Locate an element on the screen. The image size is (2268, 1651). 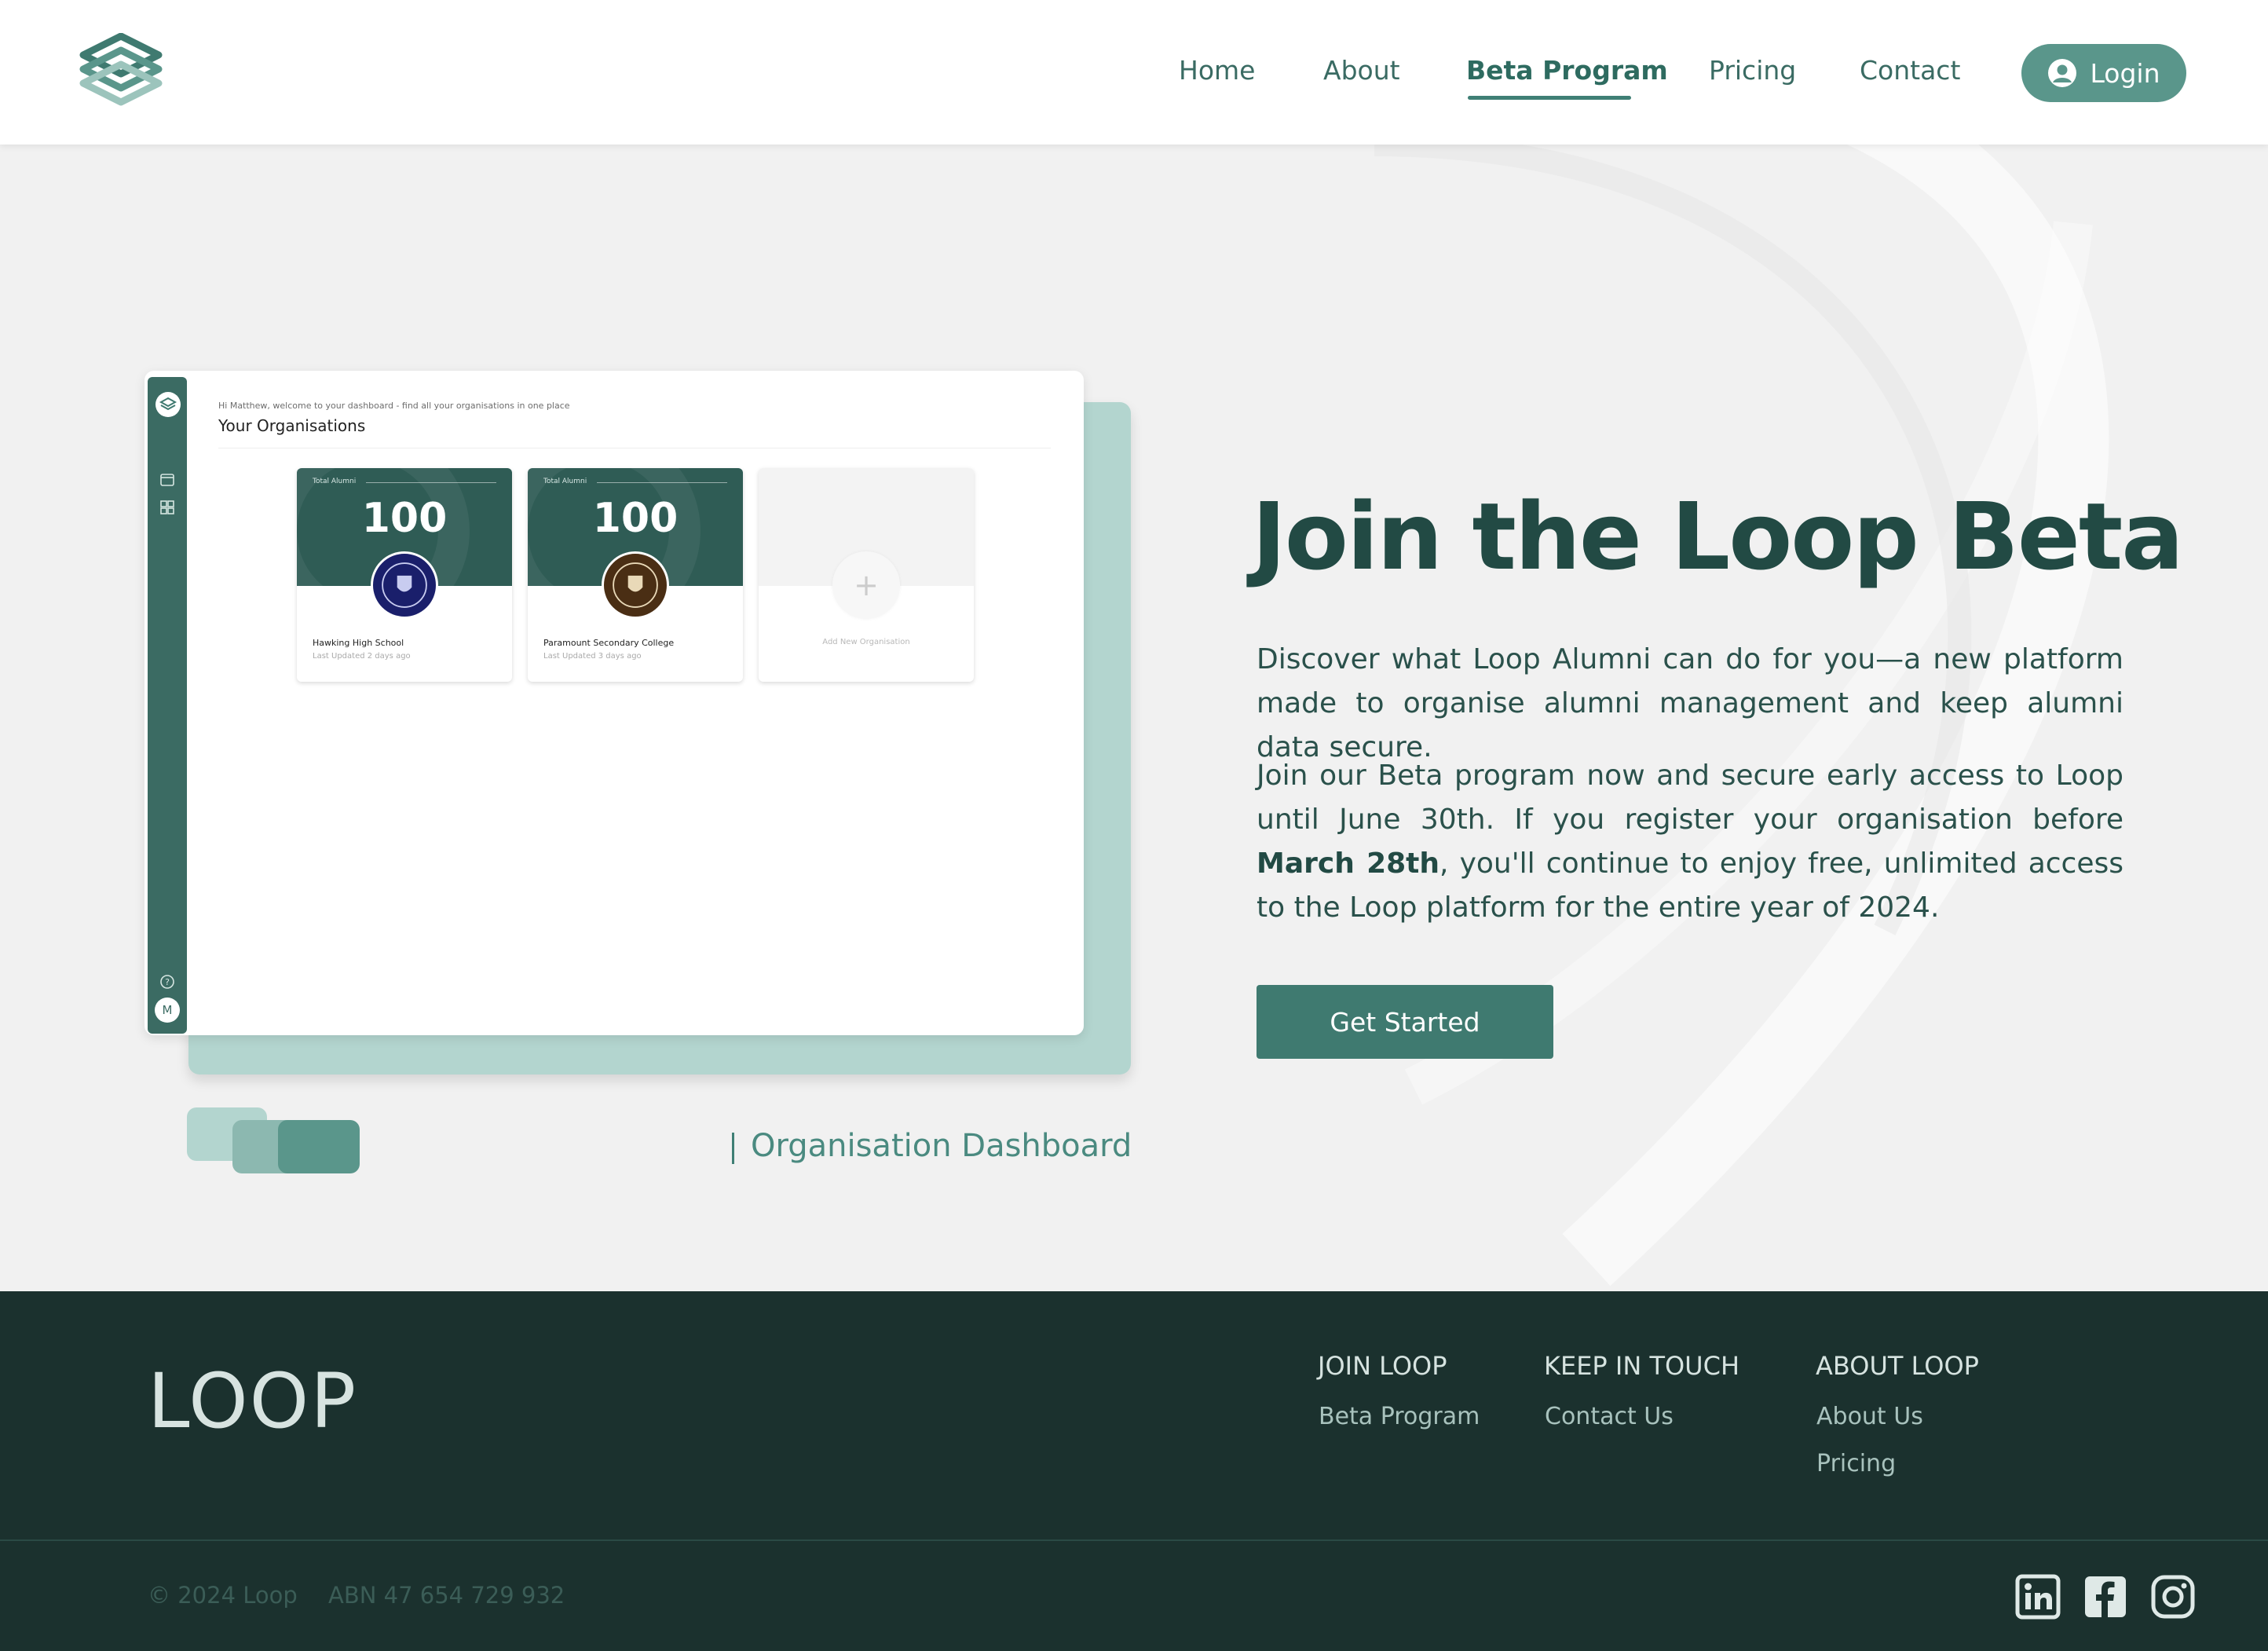
footer-col-about-title: ABOUT LOOP is located at coordinates (1898, 1366).